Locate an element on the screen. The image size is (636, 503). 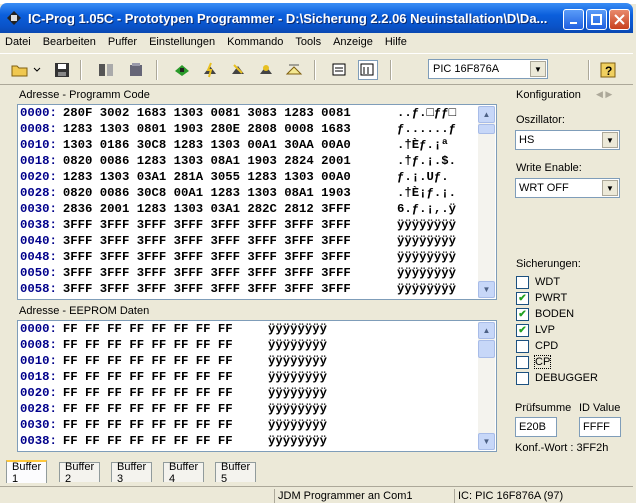
hex-row: 0010: FF FF FF FF FF FF FF FF ÿÿÿÿÿÿÿÿ is located at coordinates (173, 361).